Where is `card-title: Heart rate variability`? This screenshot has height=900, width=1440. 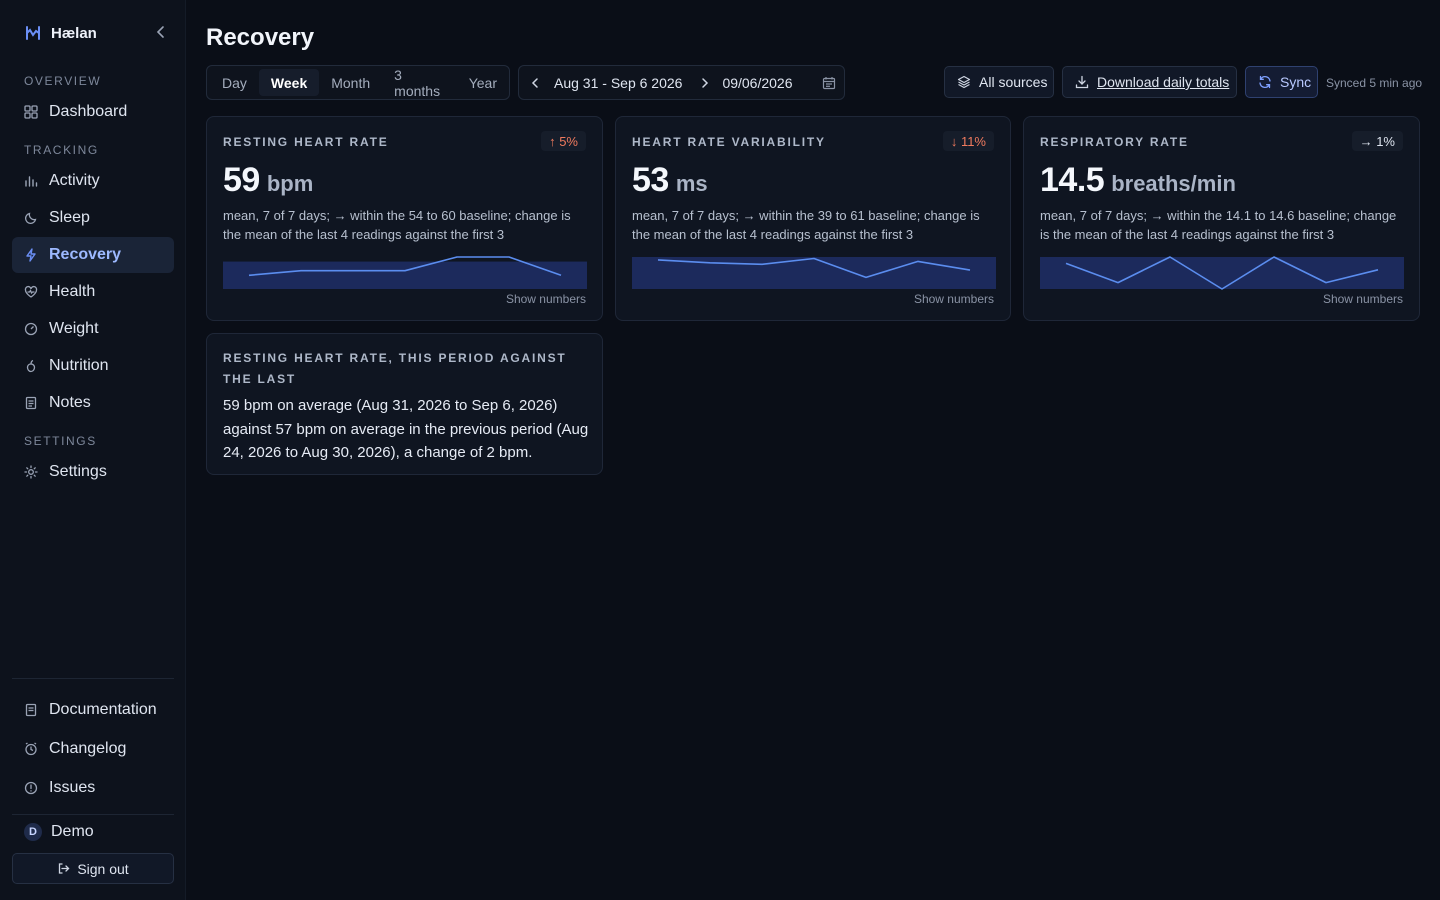
card-title: Heart rate variability is located at coordinates (729, 142).